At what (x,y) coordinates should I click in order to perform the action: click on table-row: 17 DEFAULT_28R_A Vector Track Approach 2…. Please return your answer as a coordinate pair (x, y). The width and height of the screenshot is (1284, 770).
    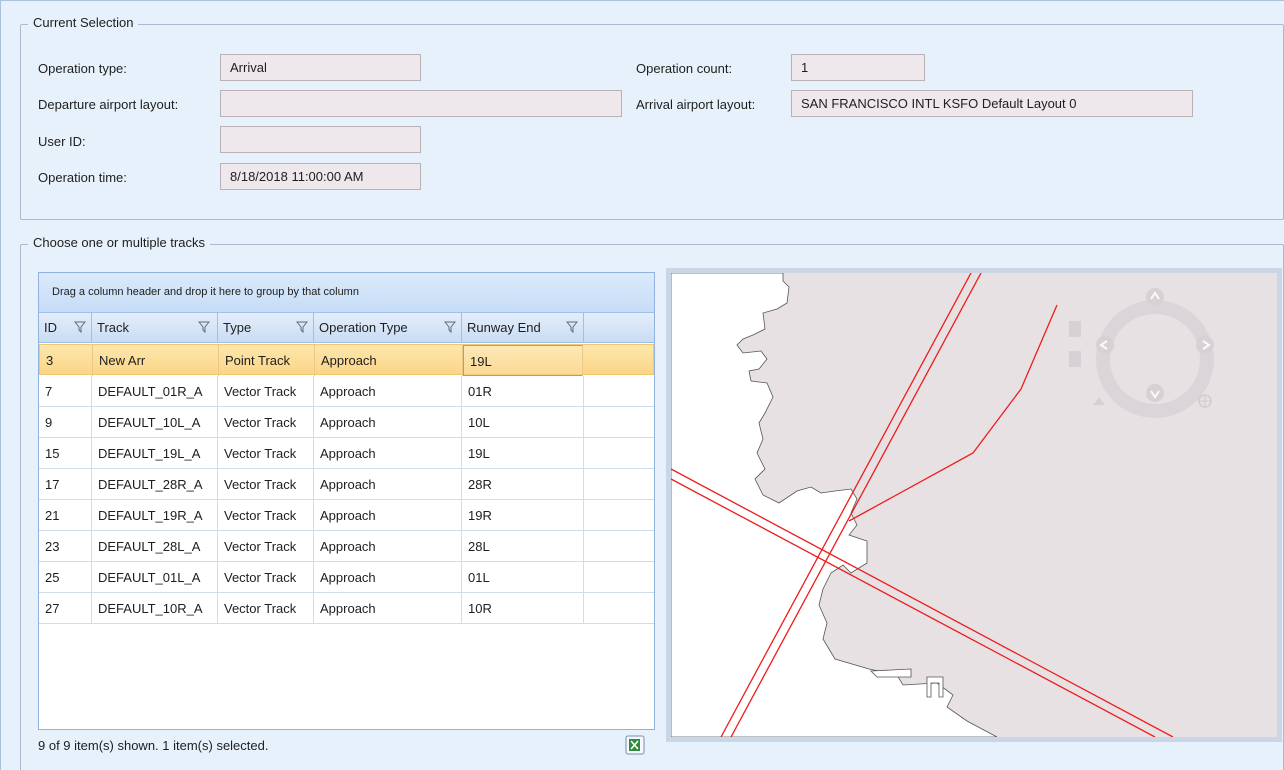
    Looking at the image, I should click on (346, 484).